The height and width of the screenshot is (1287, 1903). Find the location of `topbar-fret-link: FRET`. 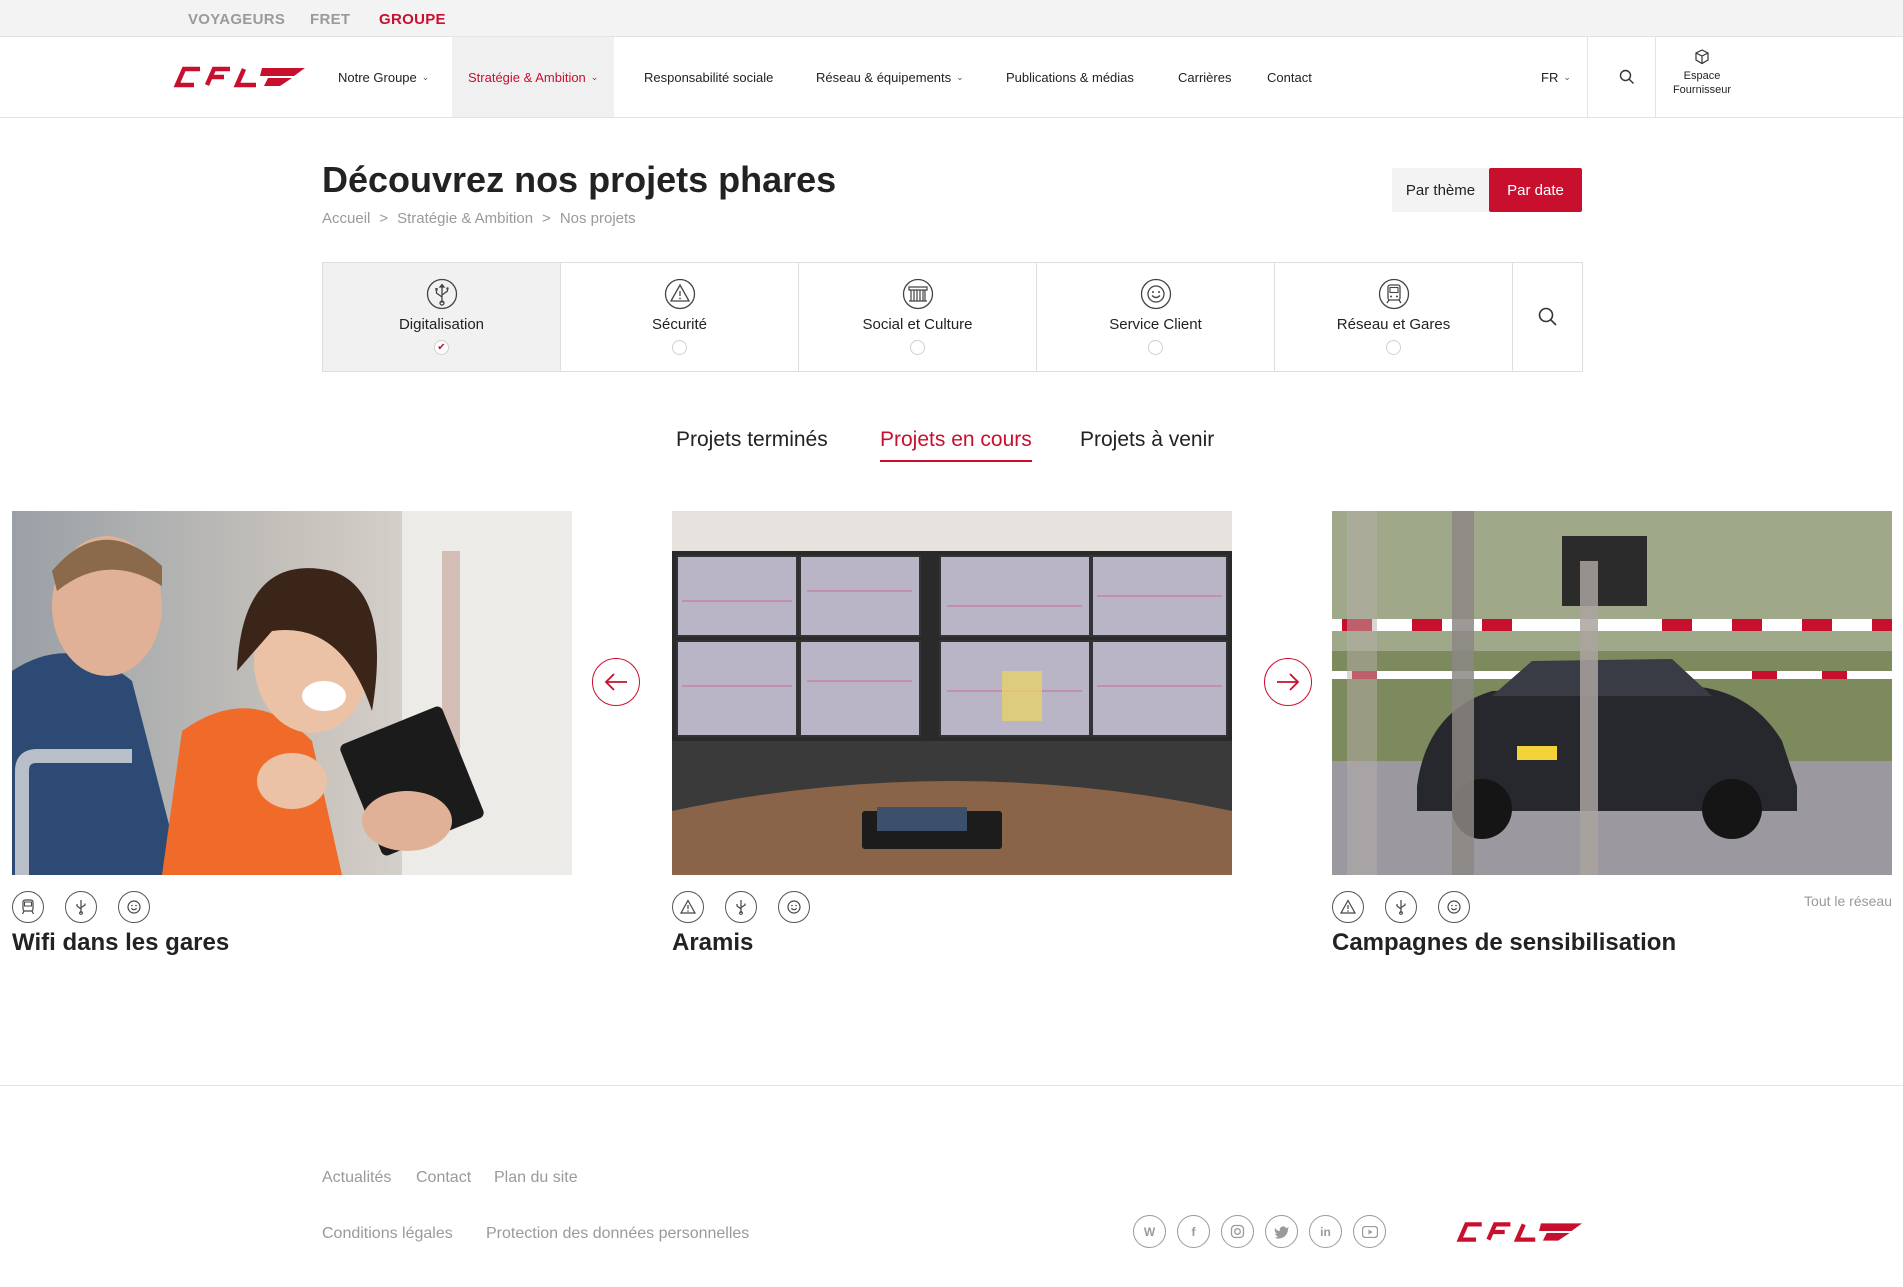

topbar-fret-link: FRET is located at coordinates (330, 19).